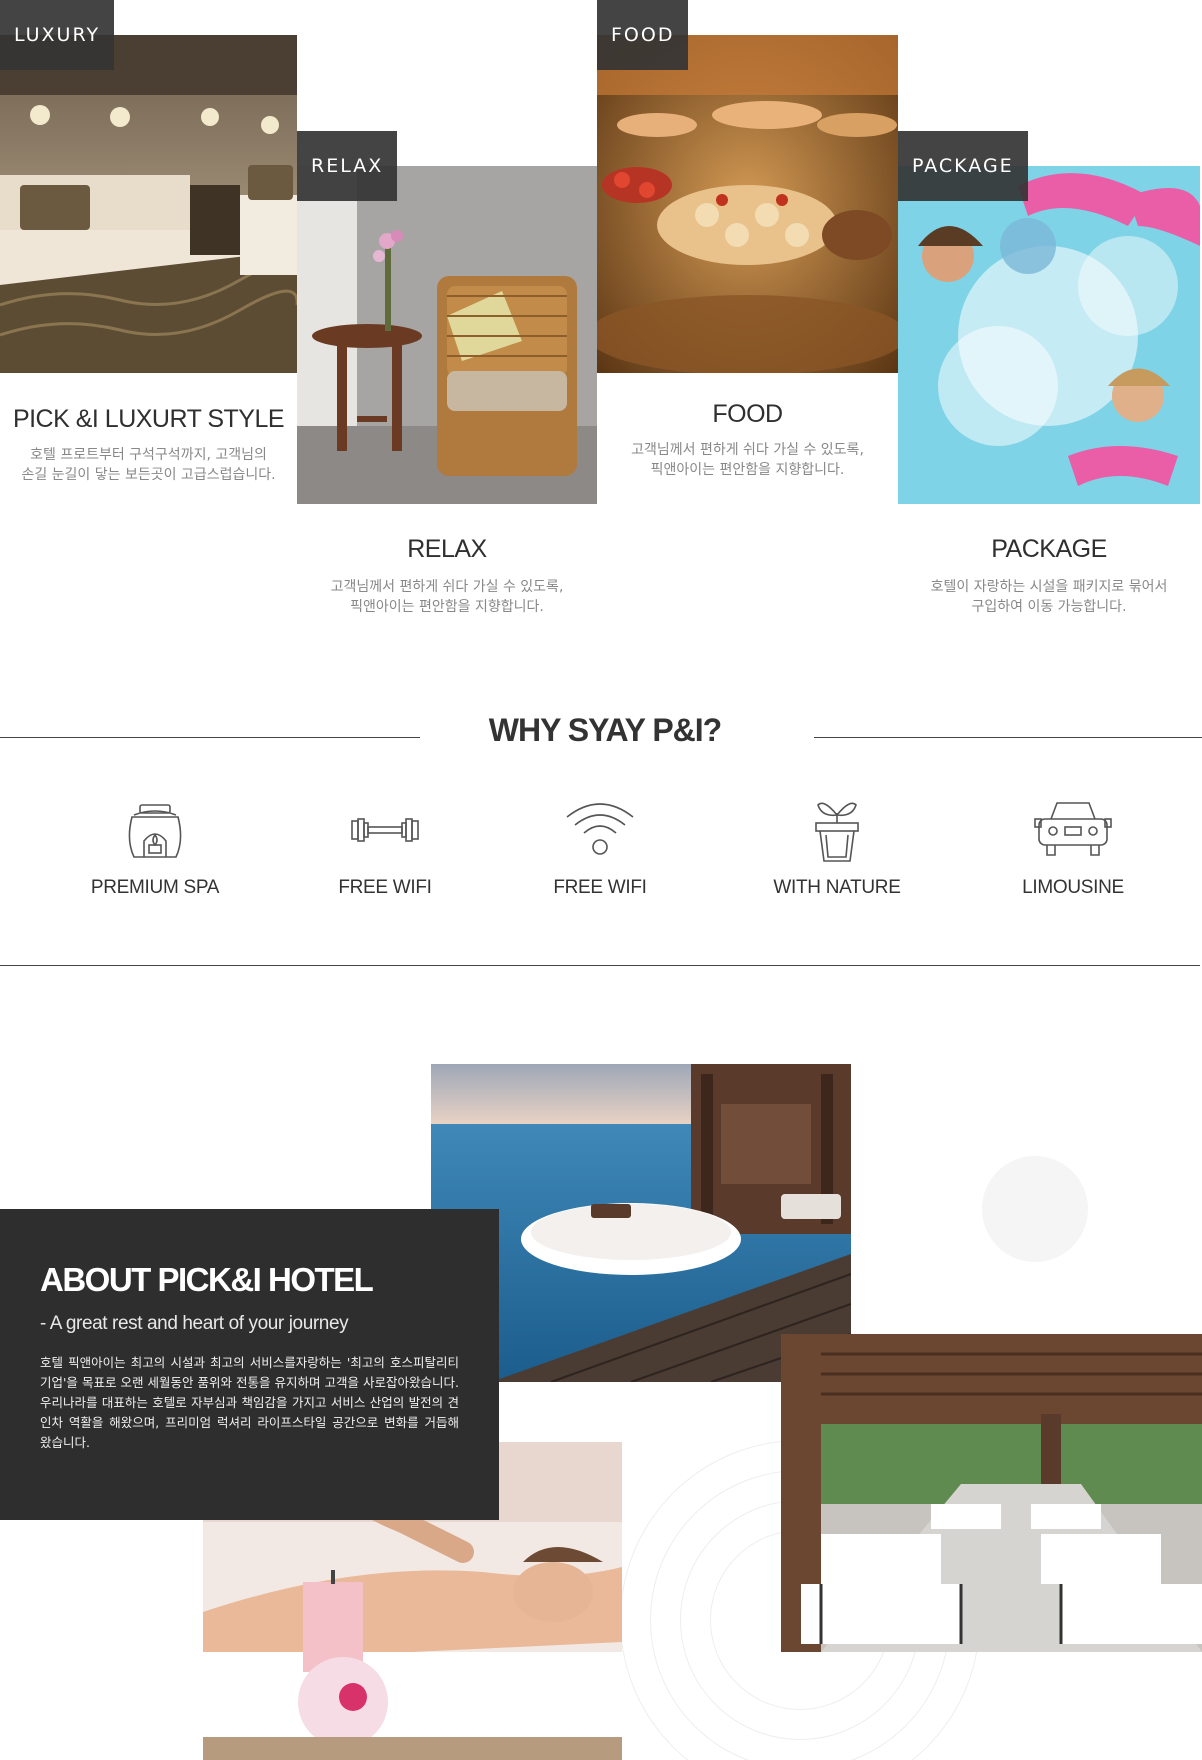  I want to click on decor-grey-circle, so click(1035, 1209).